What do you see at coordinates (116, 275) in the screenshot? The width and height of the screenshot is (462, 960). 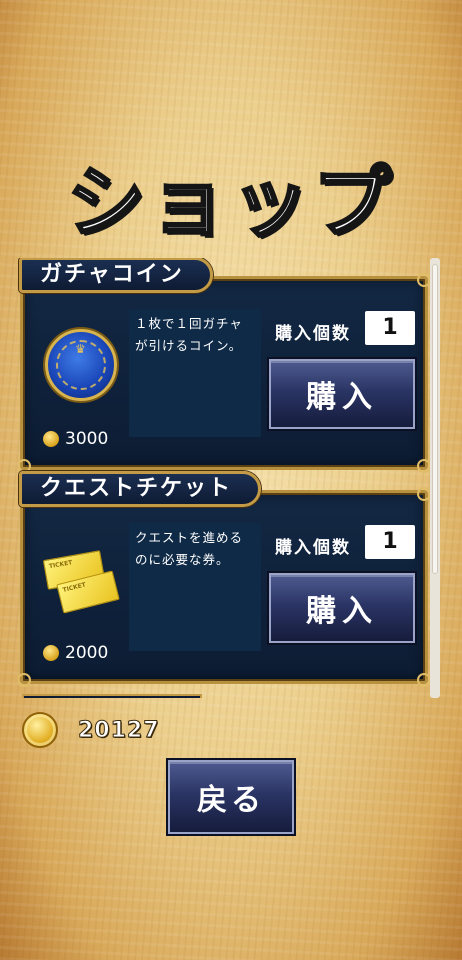 I see `item-name-banner: ガチャコイン` at bounding box center [116, 275].